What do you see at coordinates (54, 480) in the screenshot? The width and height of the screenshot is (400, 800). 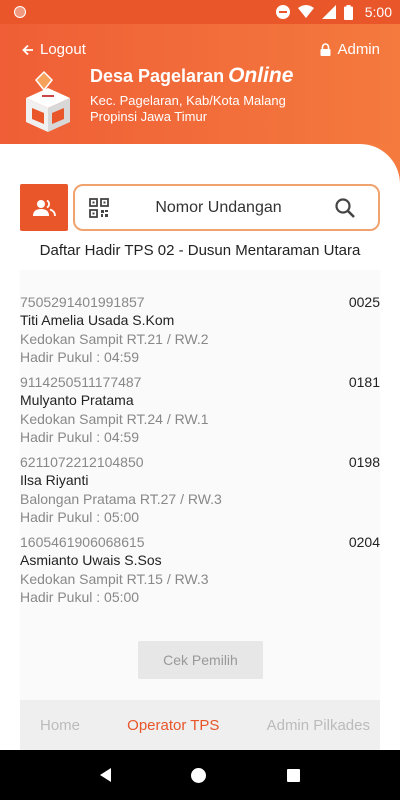 I see `voter-name: Ilsa Riyanti` at bounding box center [54, 480].